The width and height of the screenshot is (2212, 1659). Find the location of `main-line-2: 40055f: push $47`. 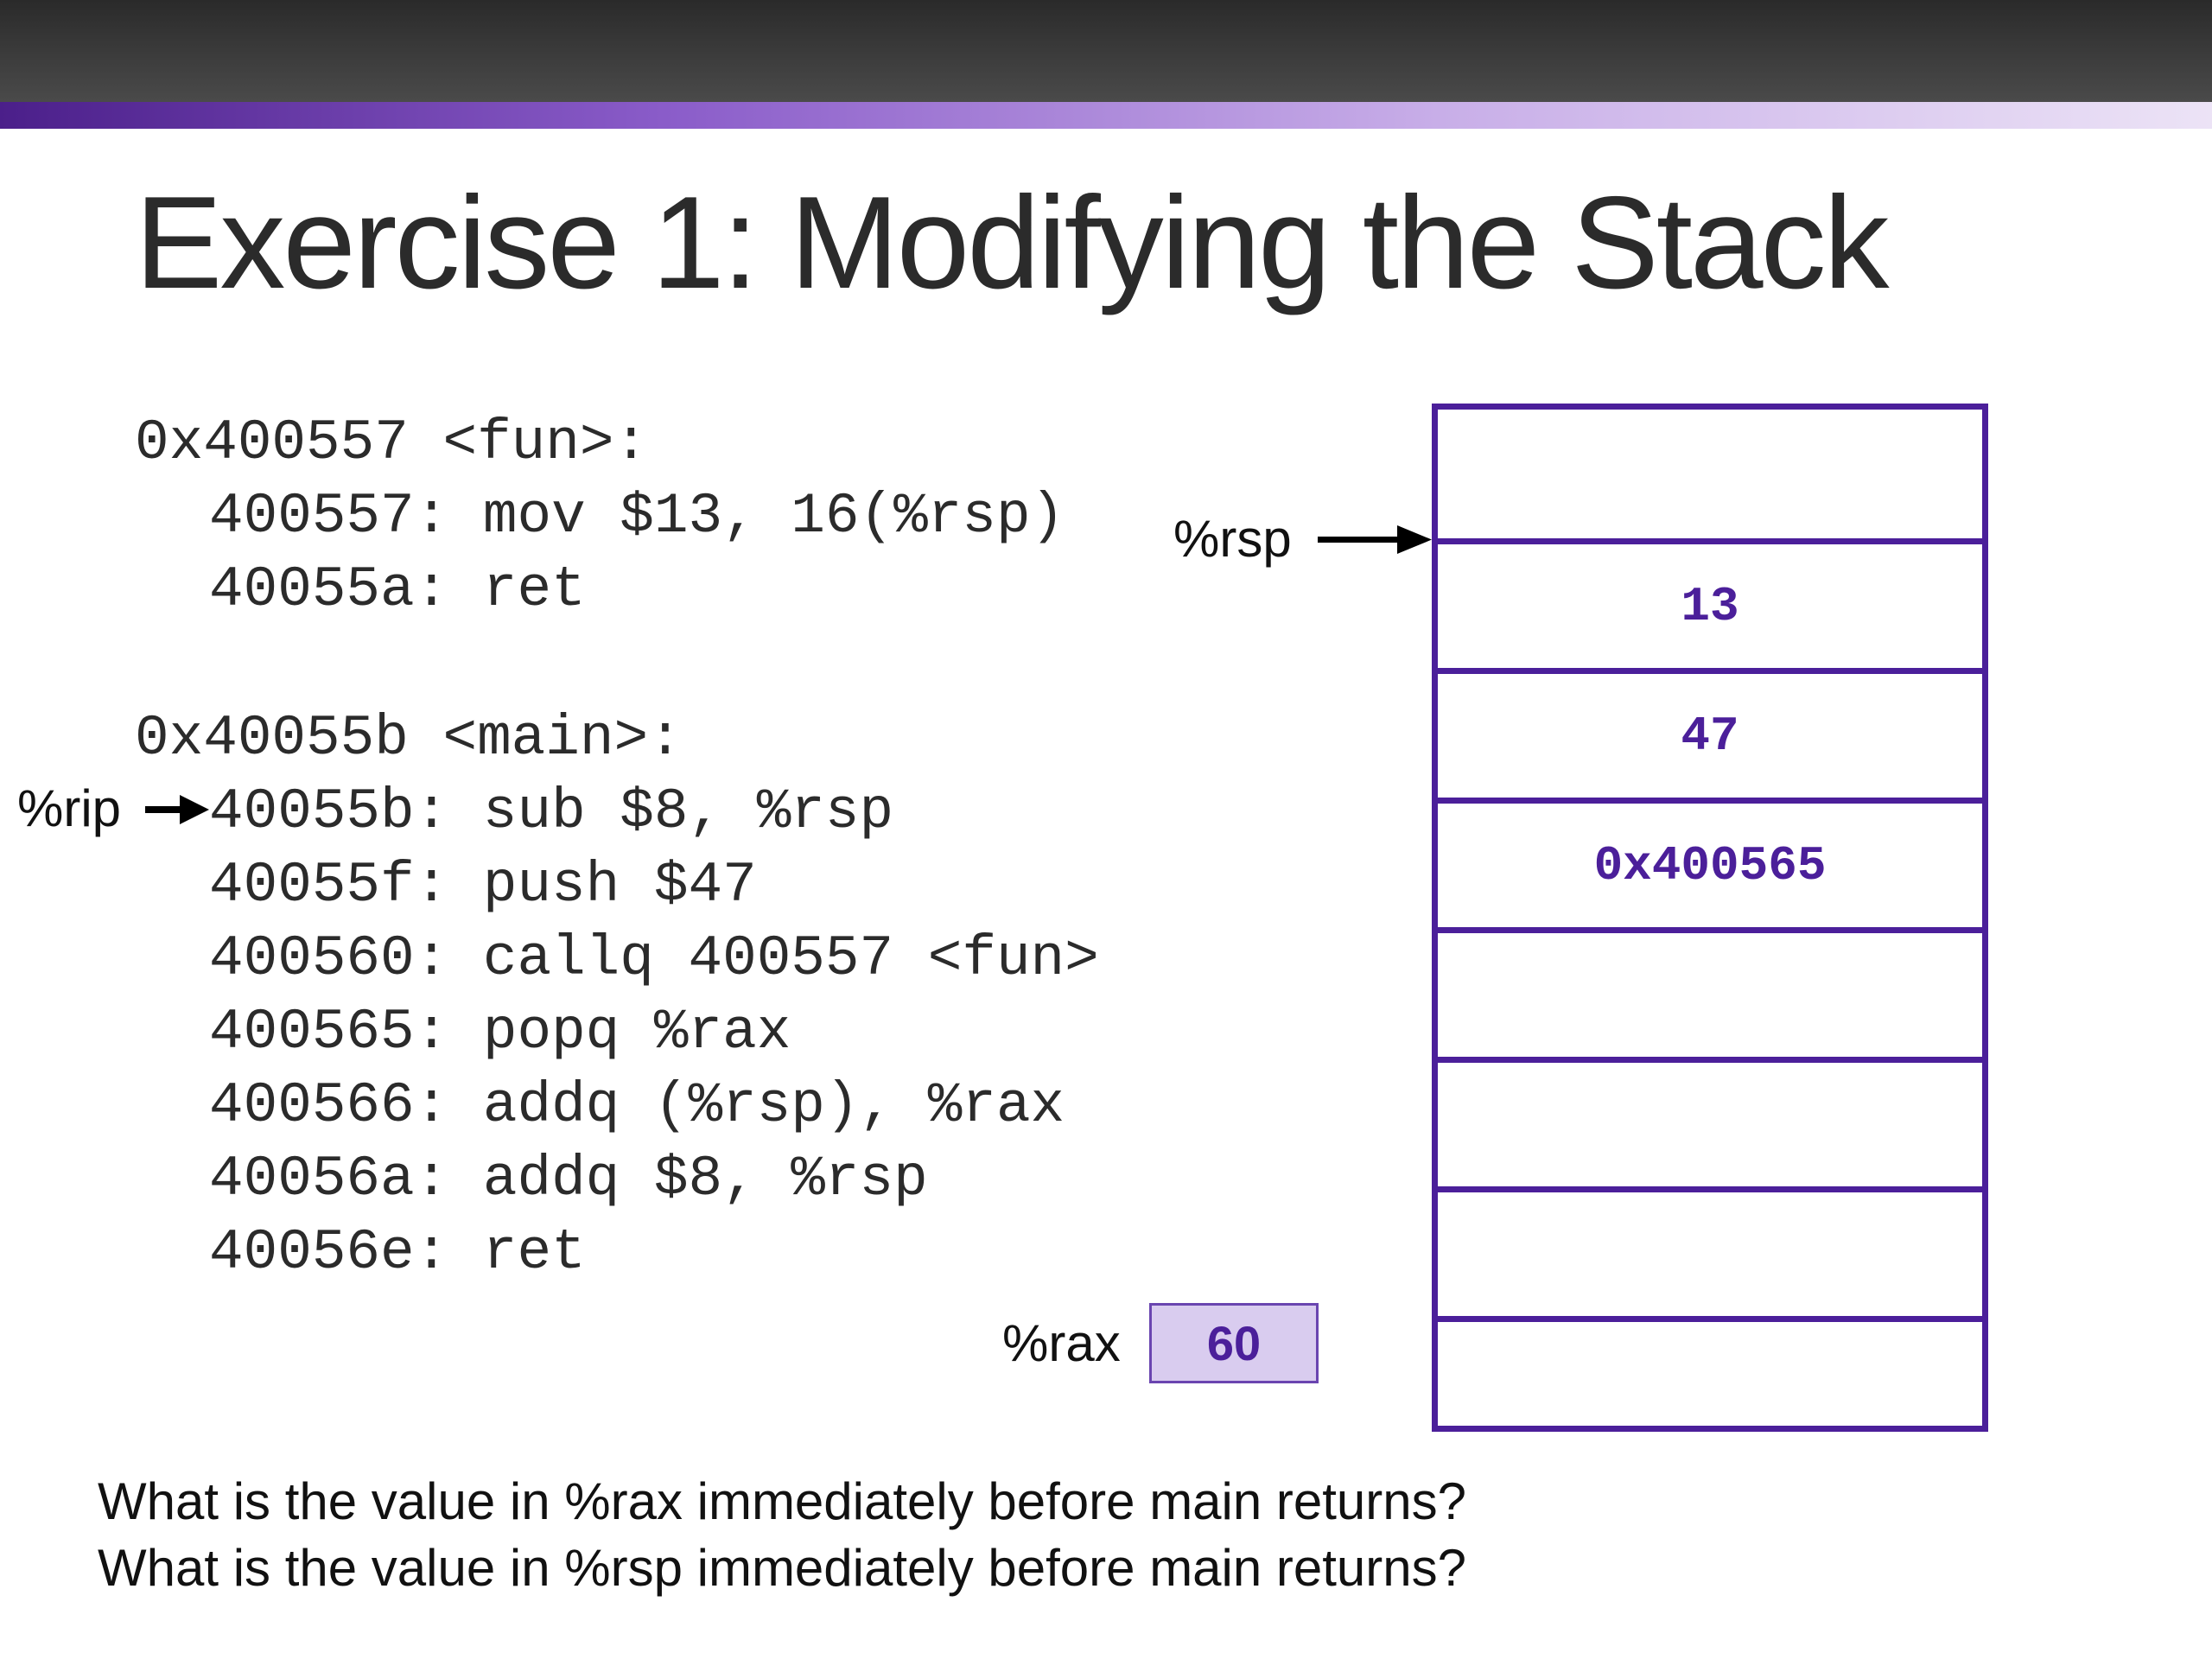

main-line-2: 40055f: push $47 is located at coordinates (483, 885).